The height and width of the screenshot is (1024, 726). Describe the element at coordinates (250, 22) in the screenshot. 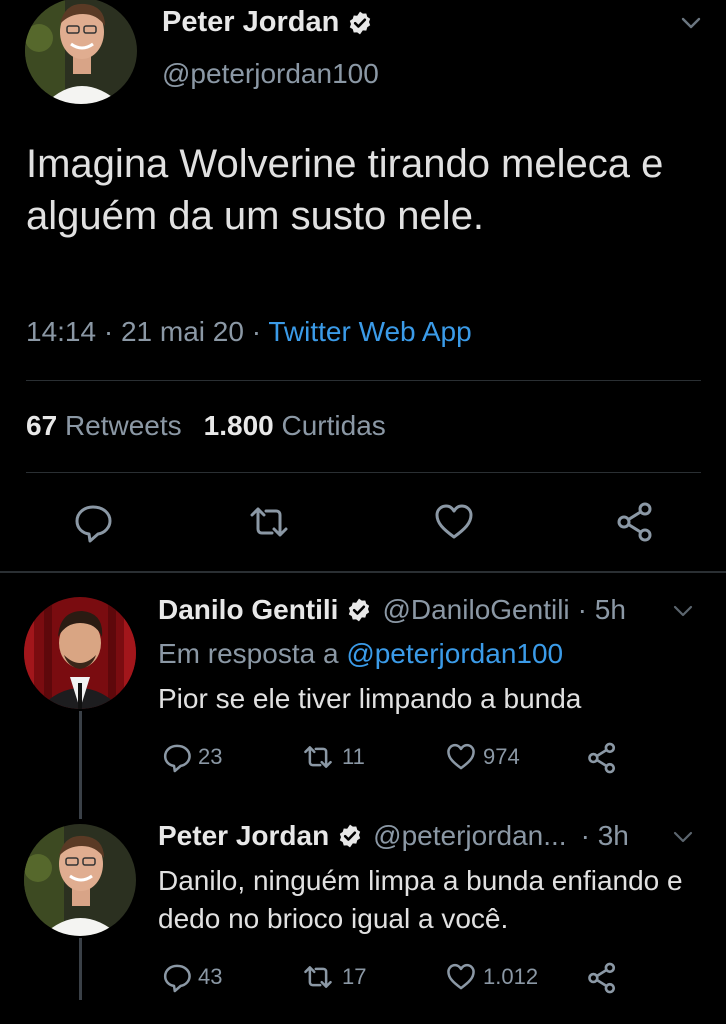

I see `author-name-text: Peter Jordan` at that location.